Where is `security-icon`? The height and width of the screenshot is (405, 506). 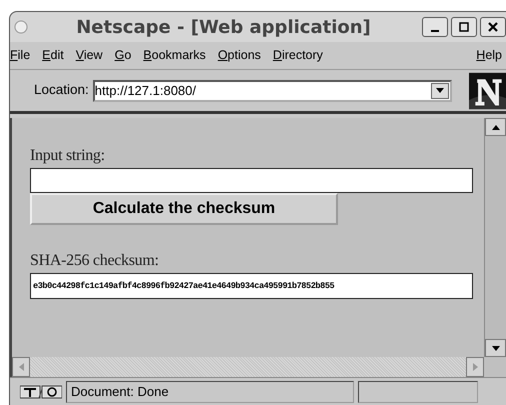
security-icon is located at coordinates (41, 392).